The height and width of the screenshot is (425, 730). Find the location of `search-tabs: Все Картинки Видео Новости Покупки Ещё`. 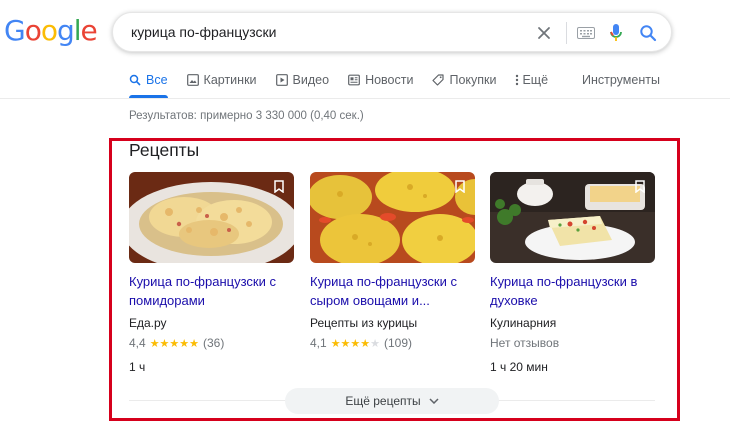

search-tabs: Все Картинки Видео Новости Покупки Ещё is located at coordinates (348, 82).